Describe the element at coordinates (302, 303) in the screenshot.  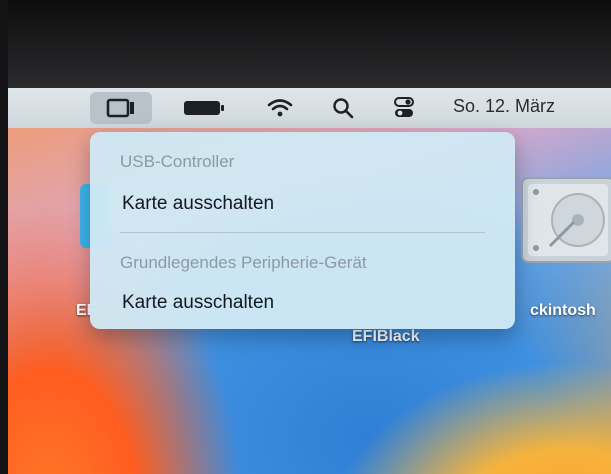
I see `menu-item-disable-card-peripheral: Karte ausschalten` at that location.